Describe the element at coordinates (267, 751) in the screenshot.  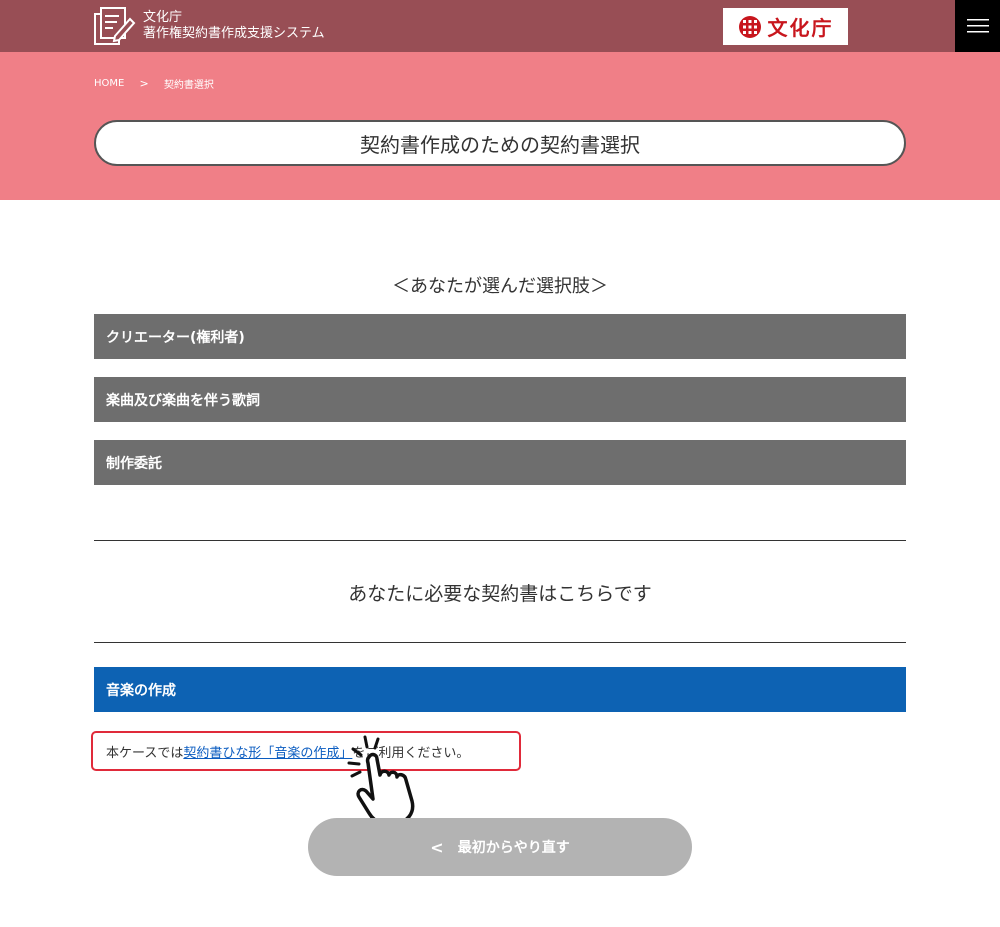
I see `contract-template-link: 契約書ひな形「音楽の作成」` at that location.